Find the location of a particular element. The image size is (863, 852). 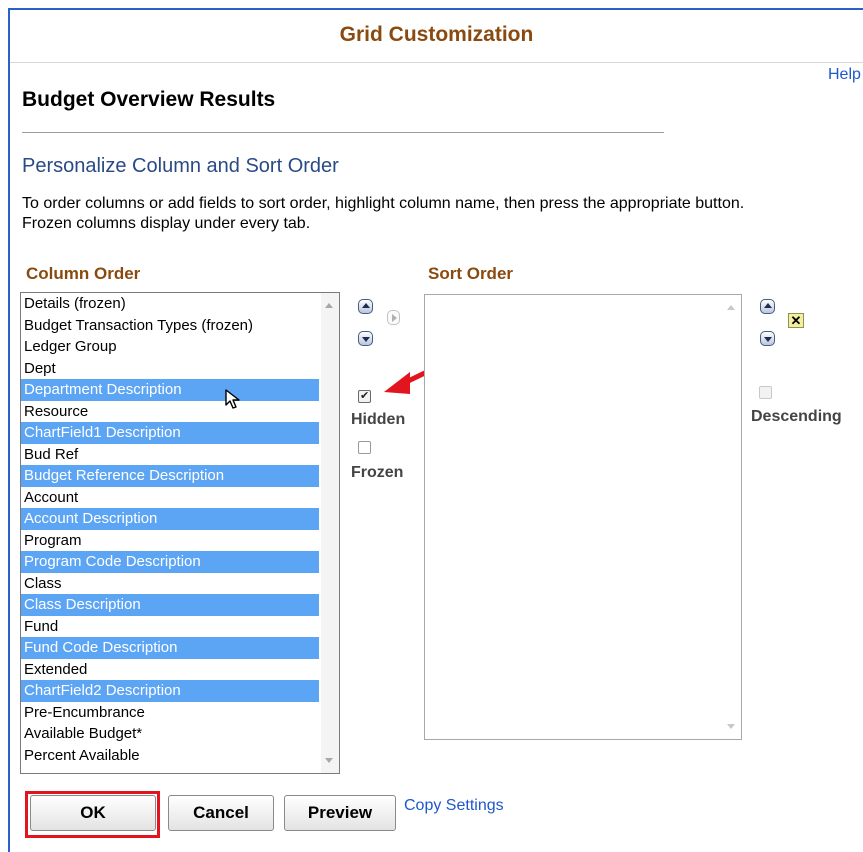

help-link: Help is located at coordinates (844, 75).